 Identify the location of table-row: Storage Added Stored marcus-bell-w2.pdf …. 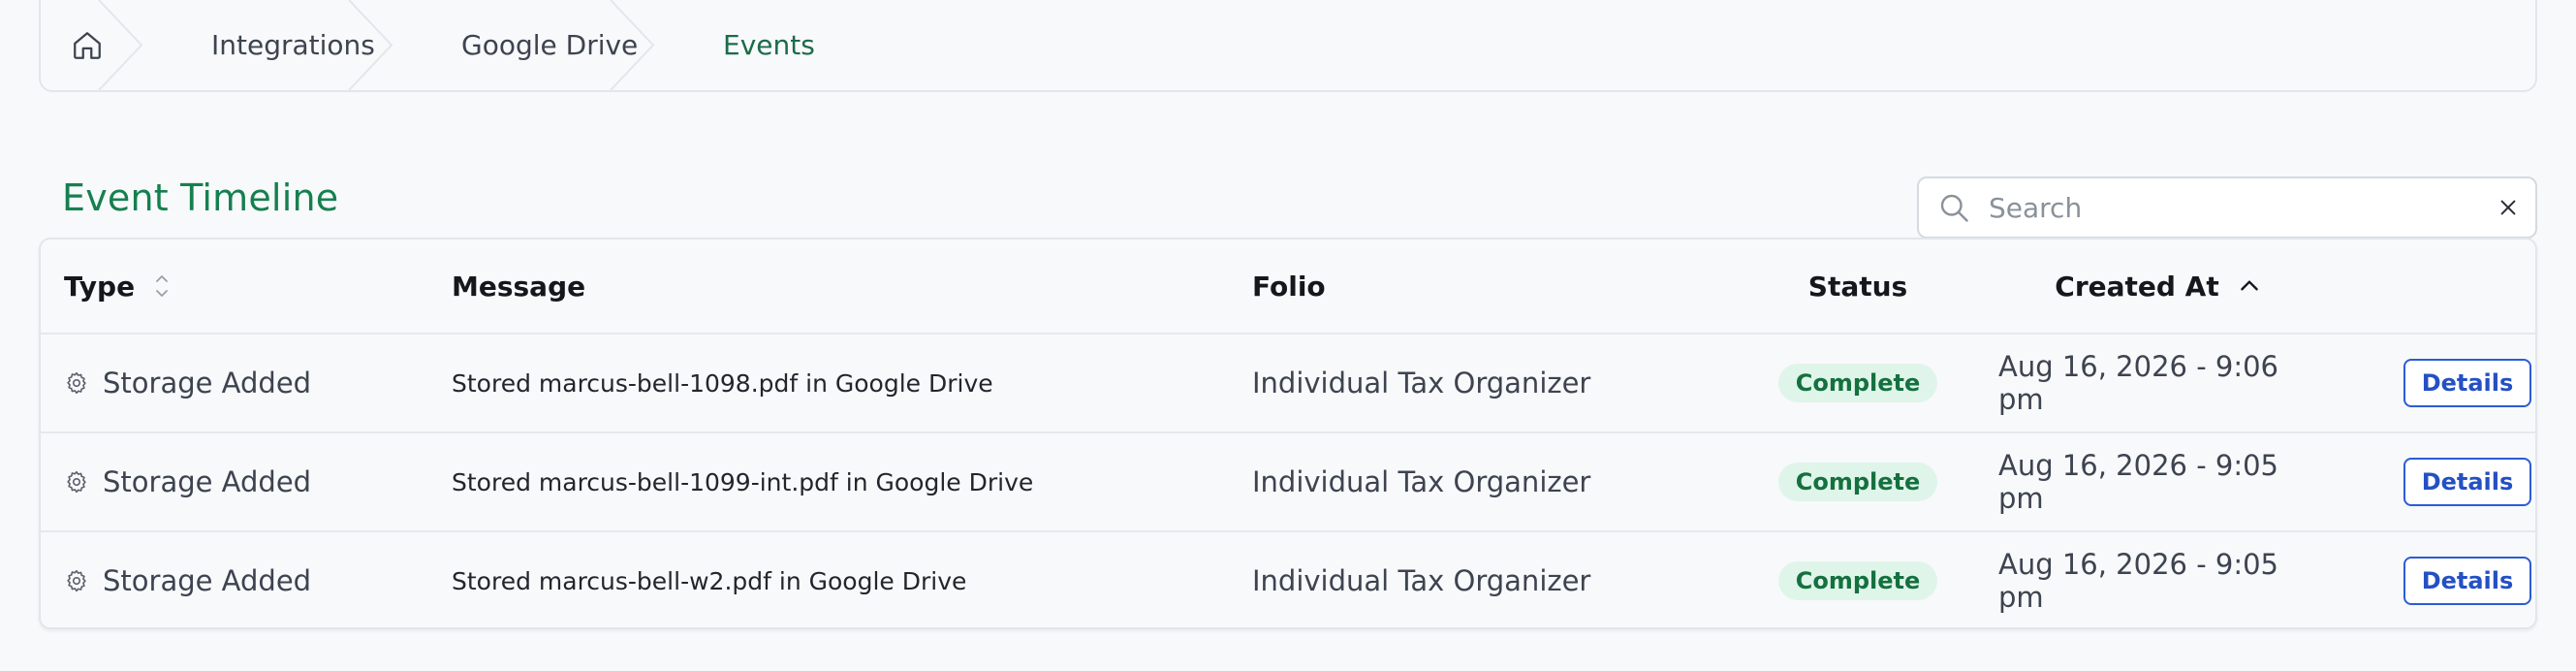
(1288, 579).